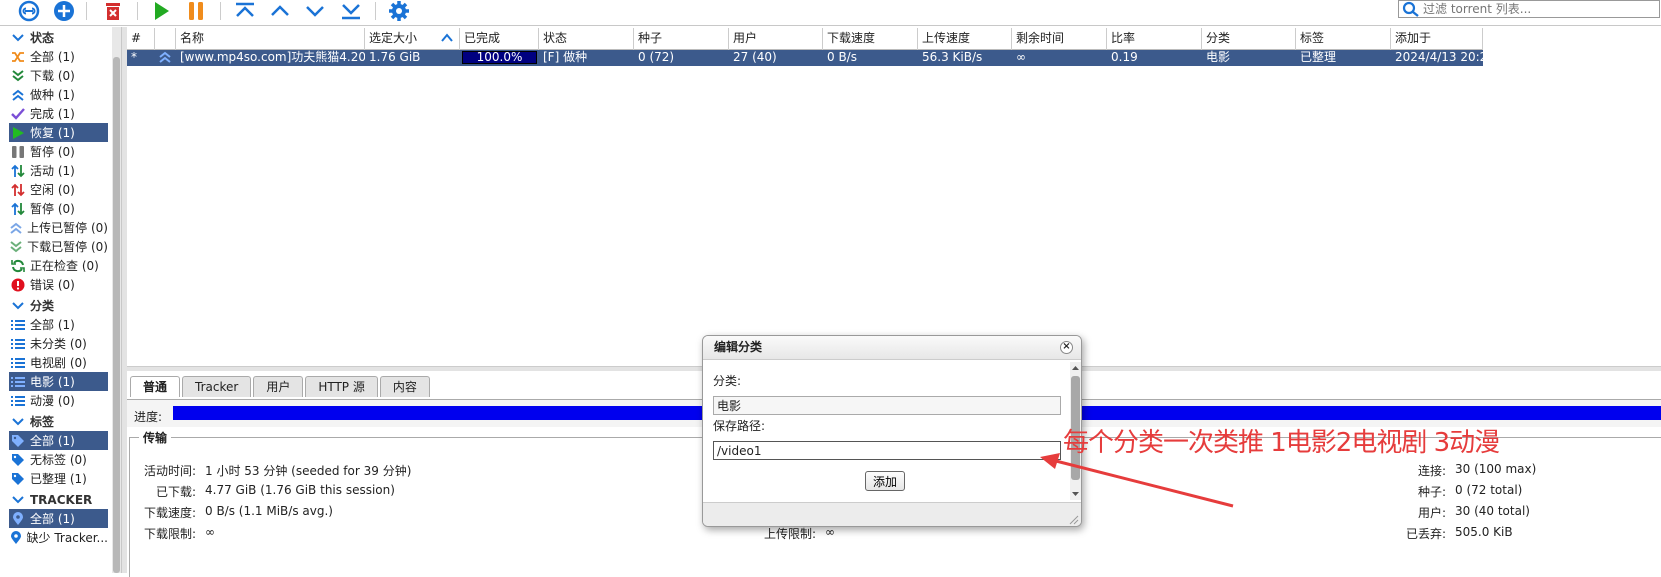 This screenshot has width=1661, height=577. I want to click on category-movie: 电影 (1), so click(58, 381).